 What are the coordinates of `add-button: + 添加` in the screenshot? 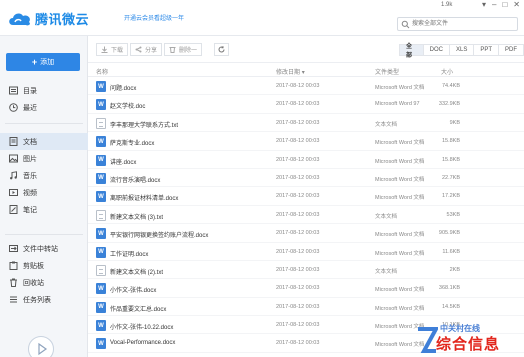 It's located at (43, 62).